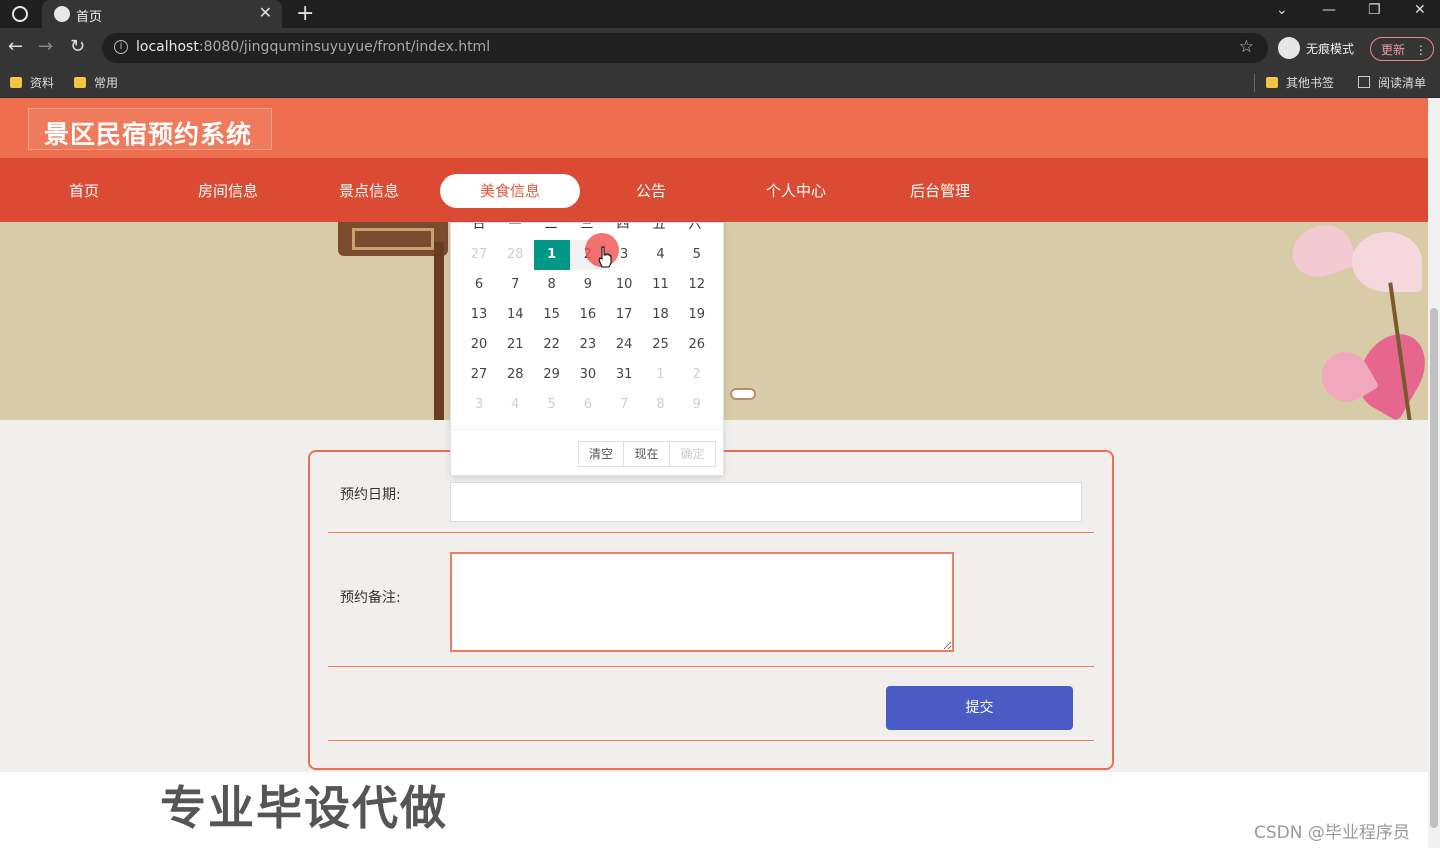 This screenshot has height=848, width=1440. Describe the element at coordinates (479, 345) in the screenshot. I see `calendar-day: 20` at that location.